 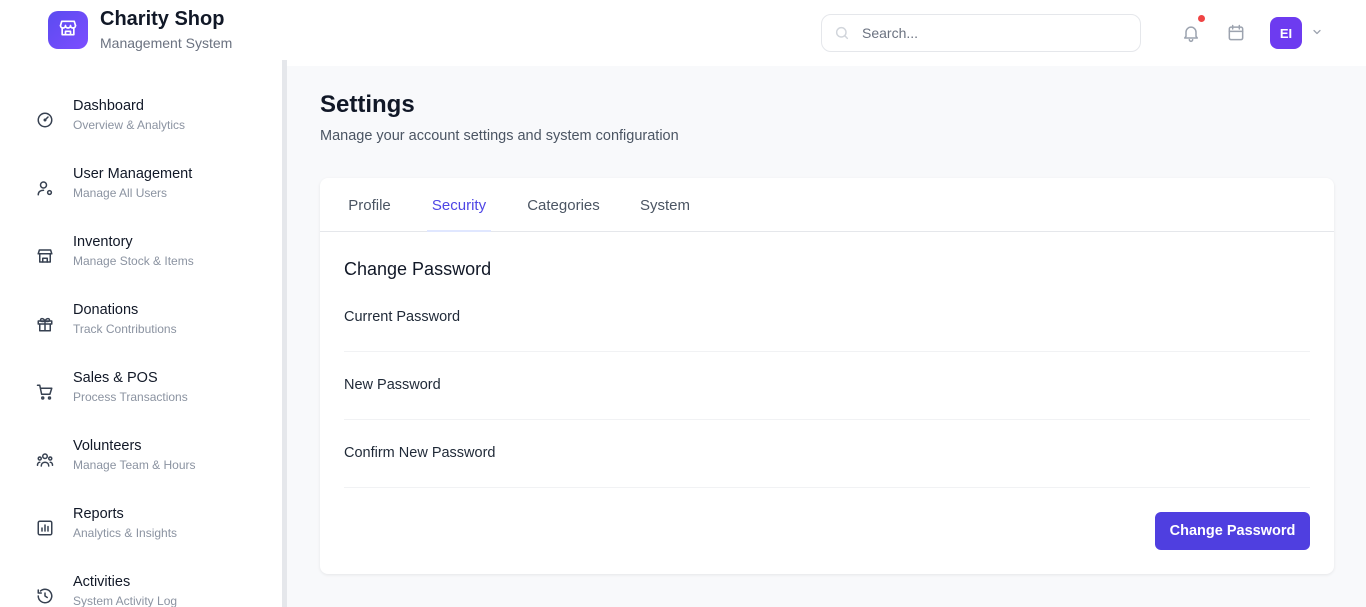 I want to click on search-input, so click(x=997, y=33).